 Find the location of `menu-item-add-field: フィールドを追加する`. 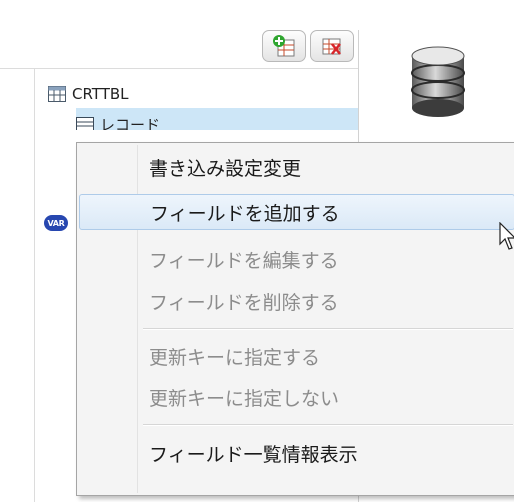

menu-item-add-field: フィールドを追加する is located at coordinates (296, 212).